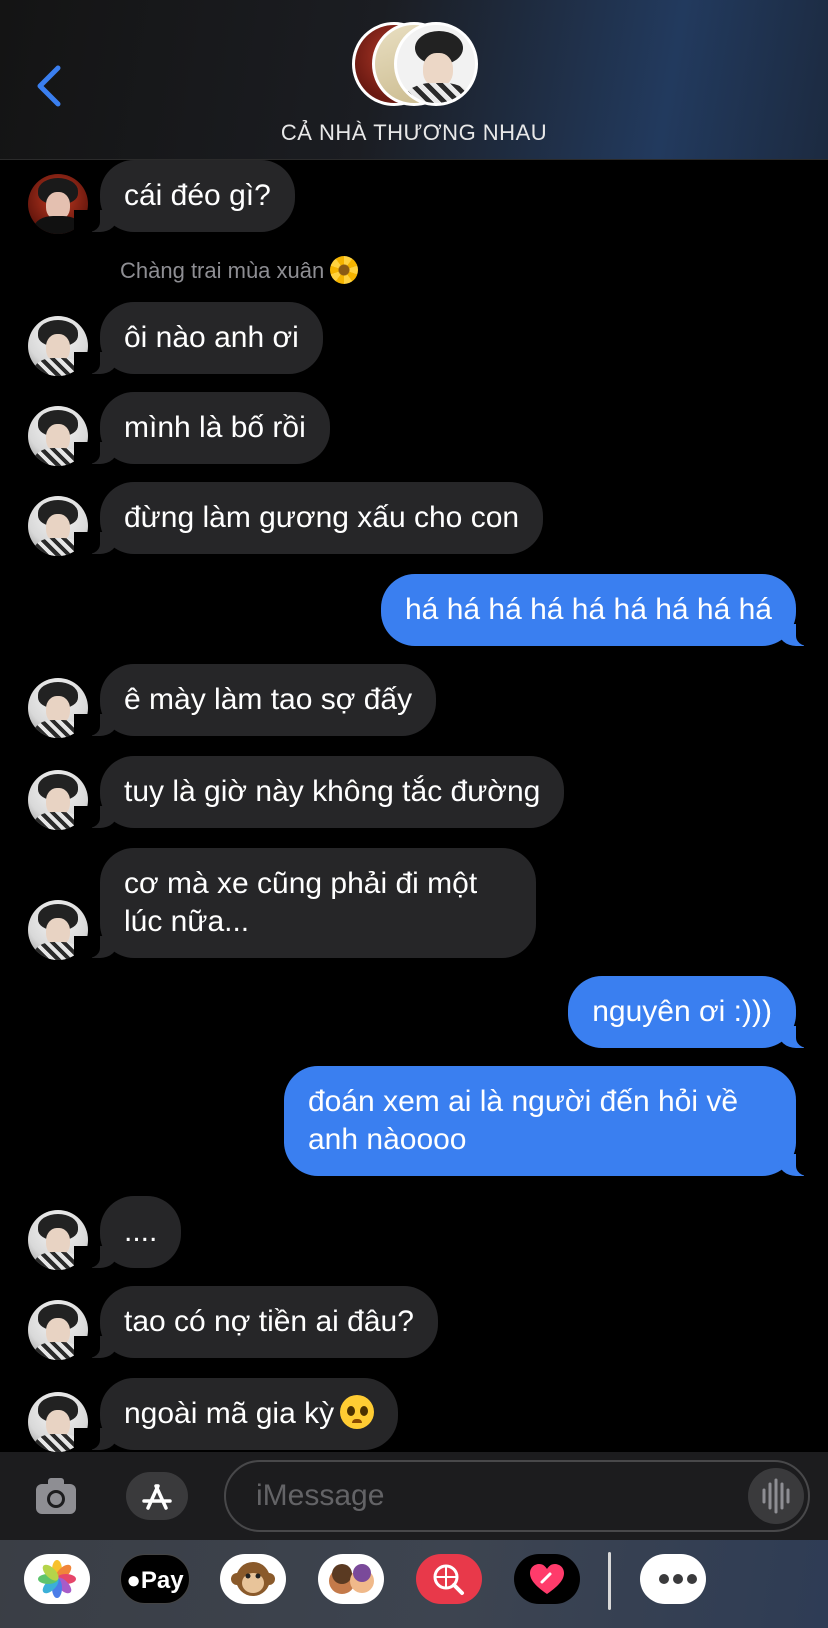  Describe the element at coordinates (236, 1414) in the screenshot. I see `incoming-message-bubble: ngoài mã gia kỳ` at that location.